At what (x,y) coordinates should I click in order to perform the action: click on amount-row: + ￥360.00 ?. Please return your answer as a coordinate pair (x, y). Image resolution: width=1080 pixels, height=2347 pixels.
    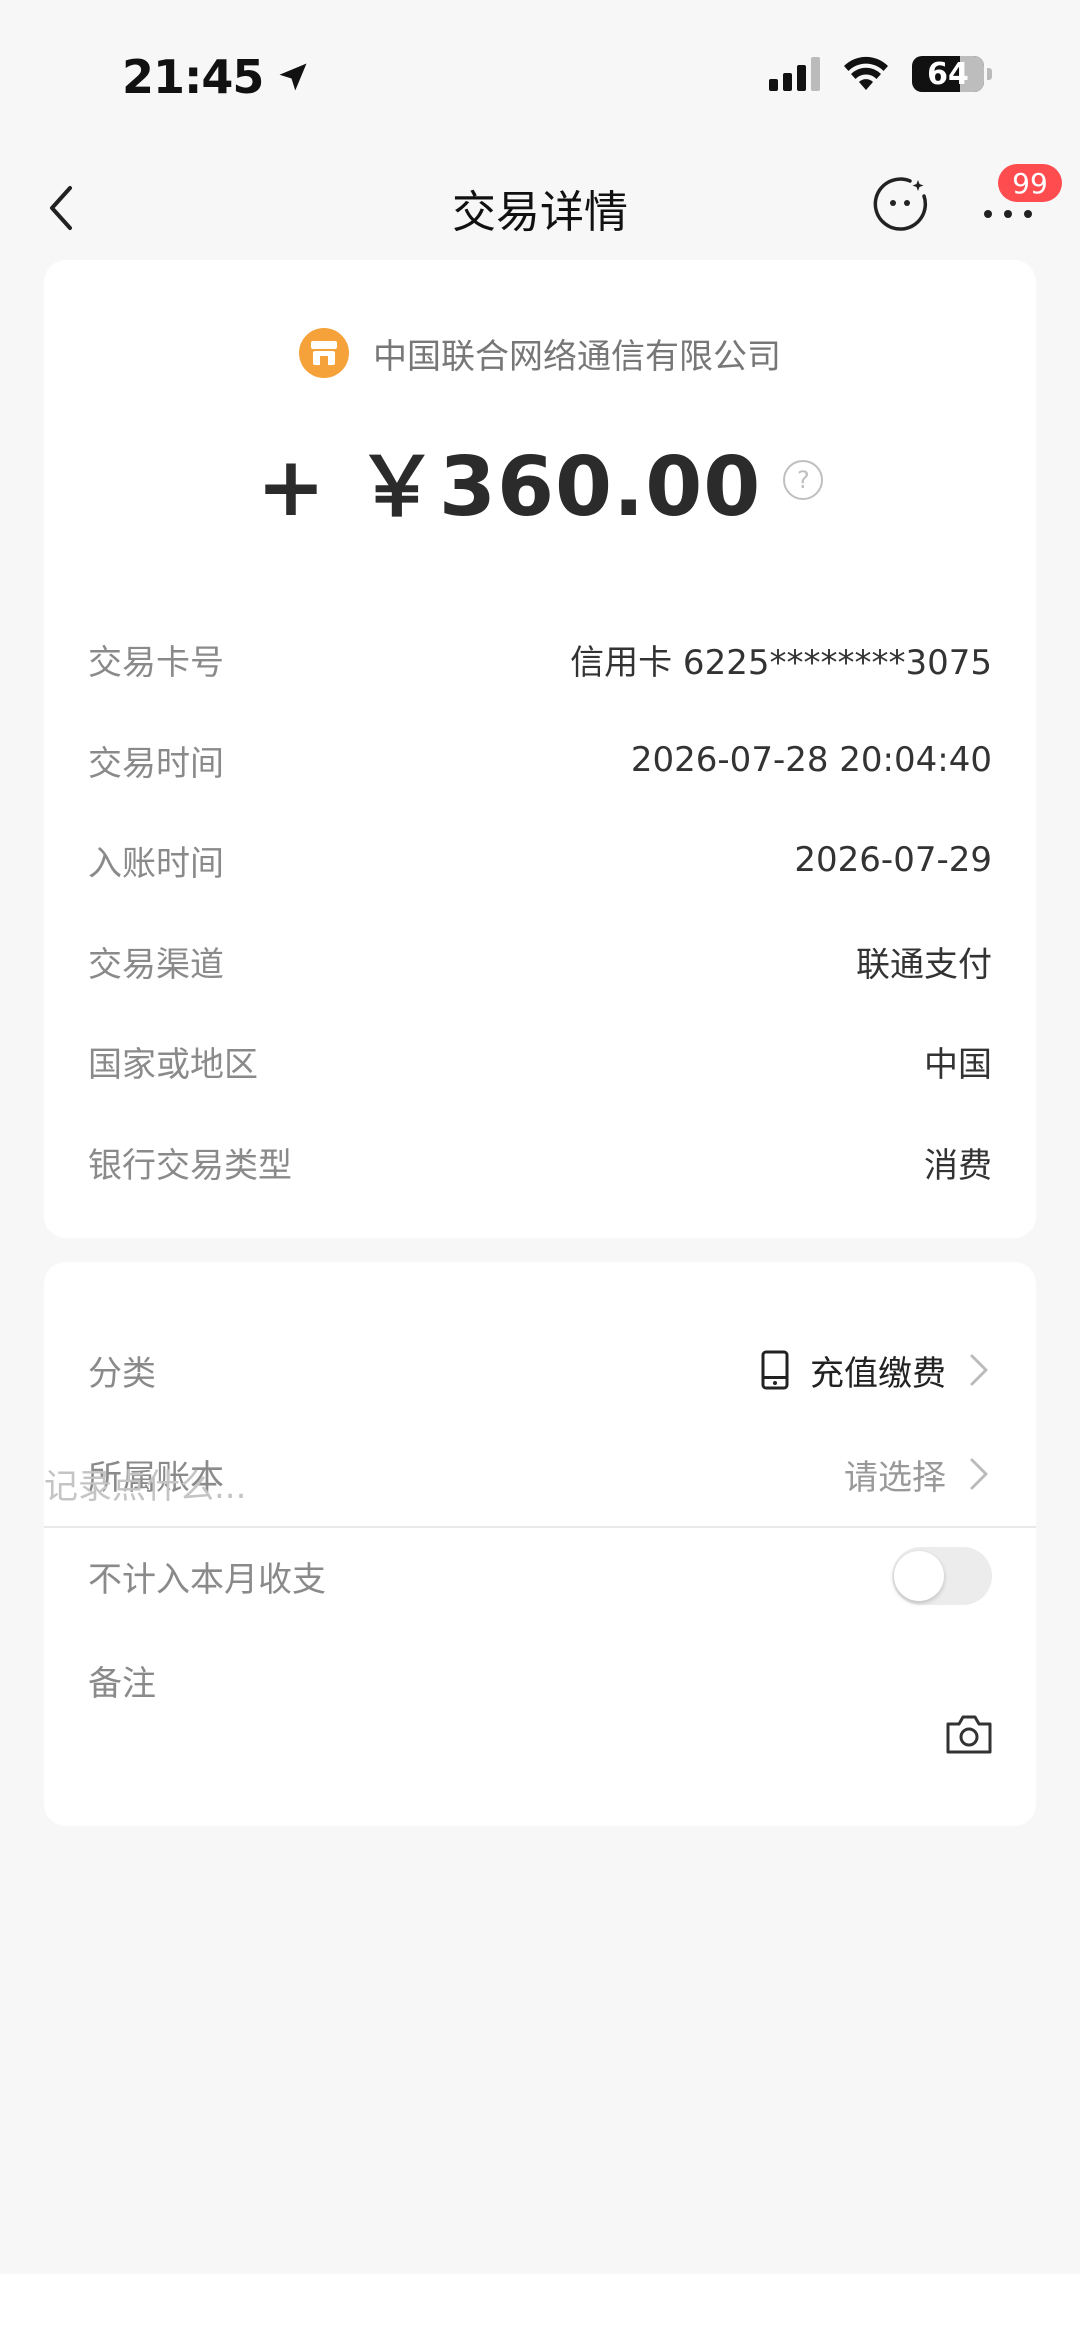
    Looking at the image, I should click on (540, 479).